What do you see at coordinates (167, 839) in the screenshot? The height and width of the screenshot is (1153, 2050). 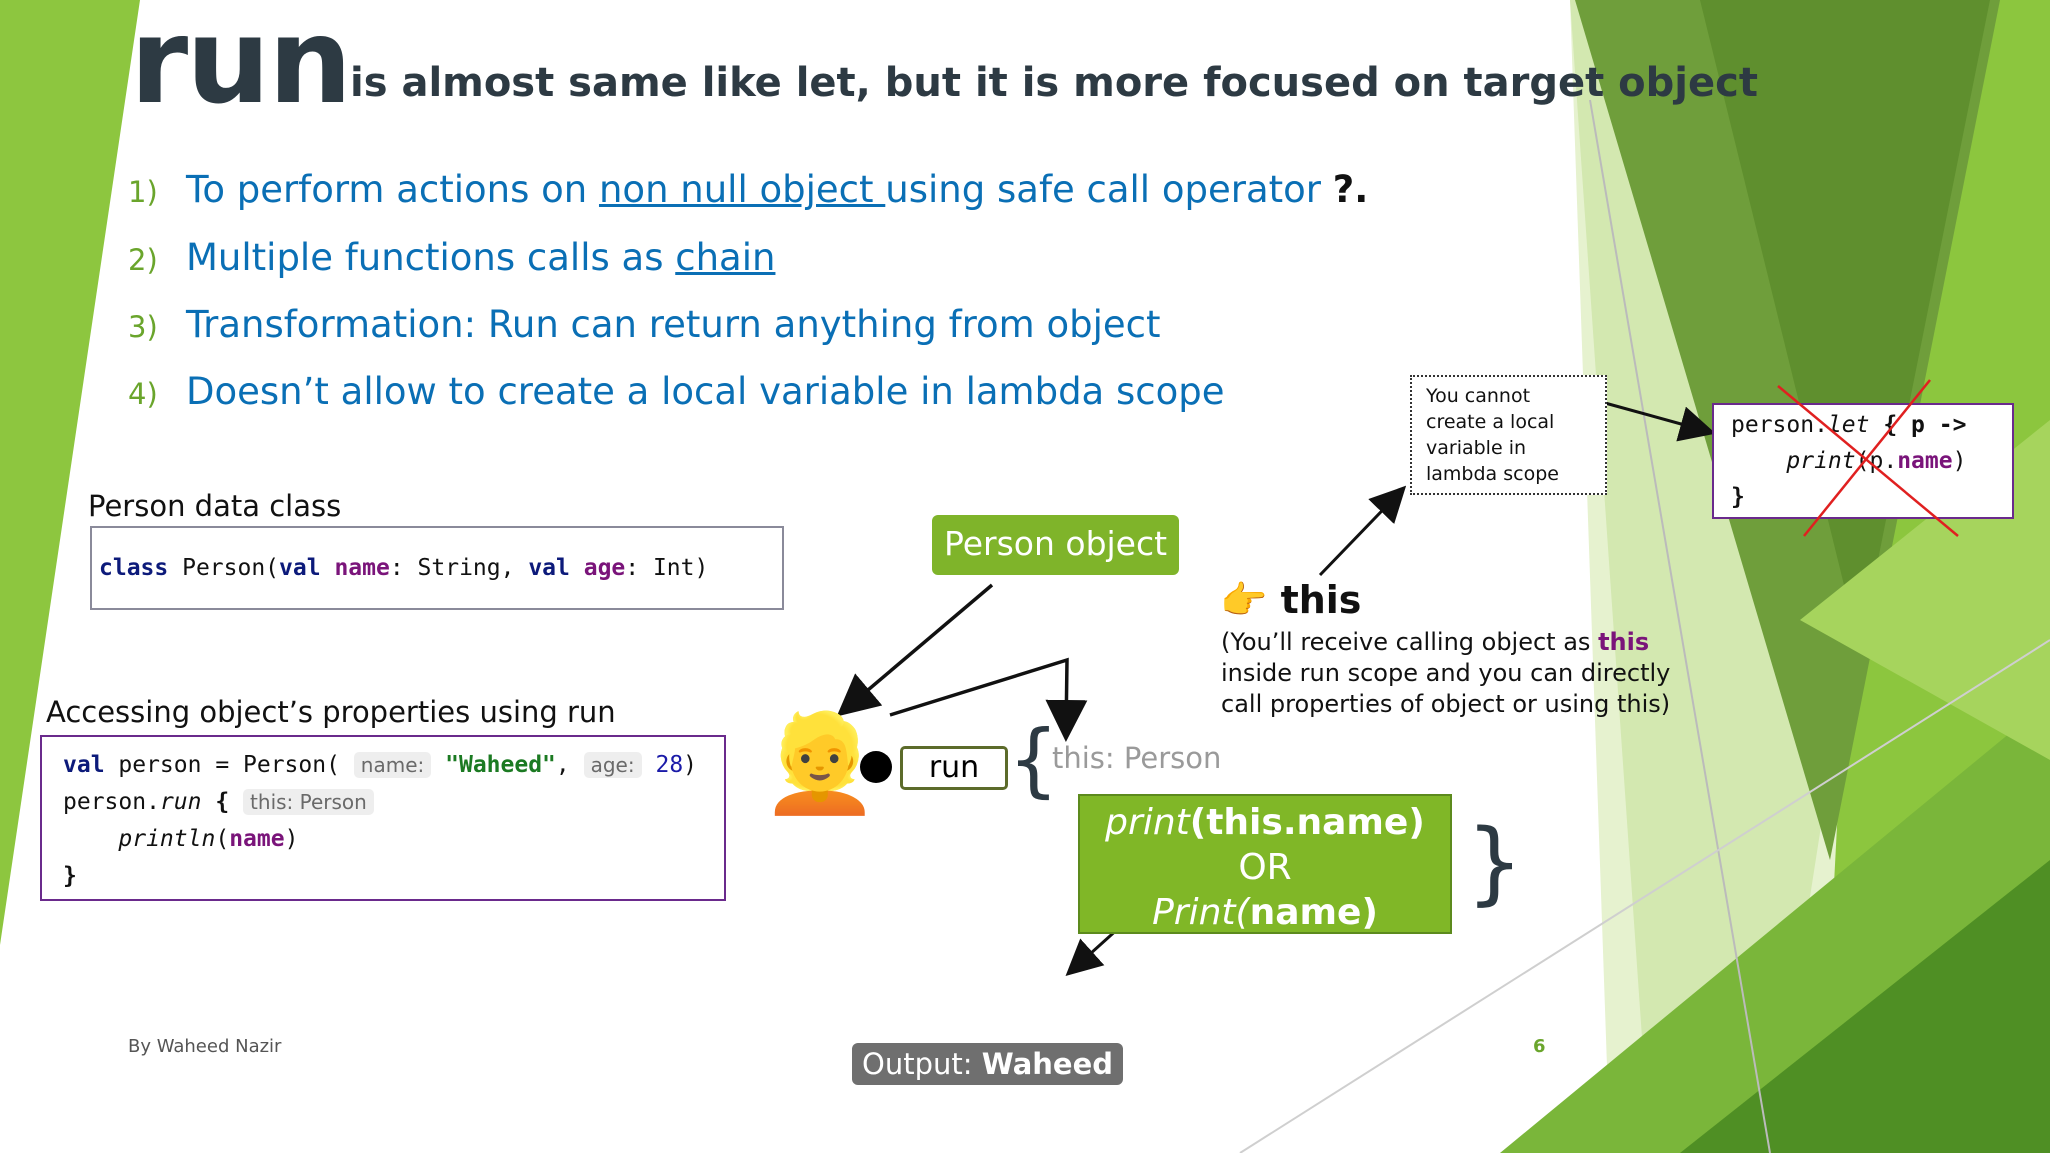 I see `code-function: println` at bounding box center [167, 839].